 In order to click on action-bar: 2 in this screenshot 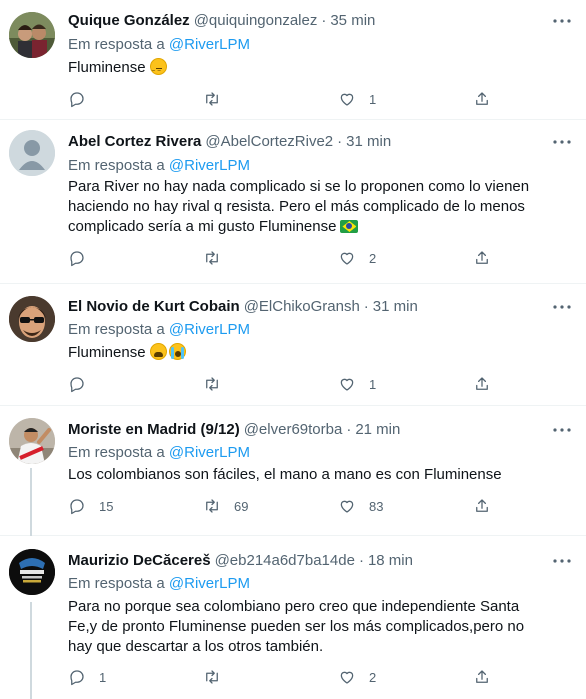, I will do `click(283, 258)`.